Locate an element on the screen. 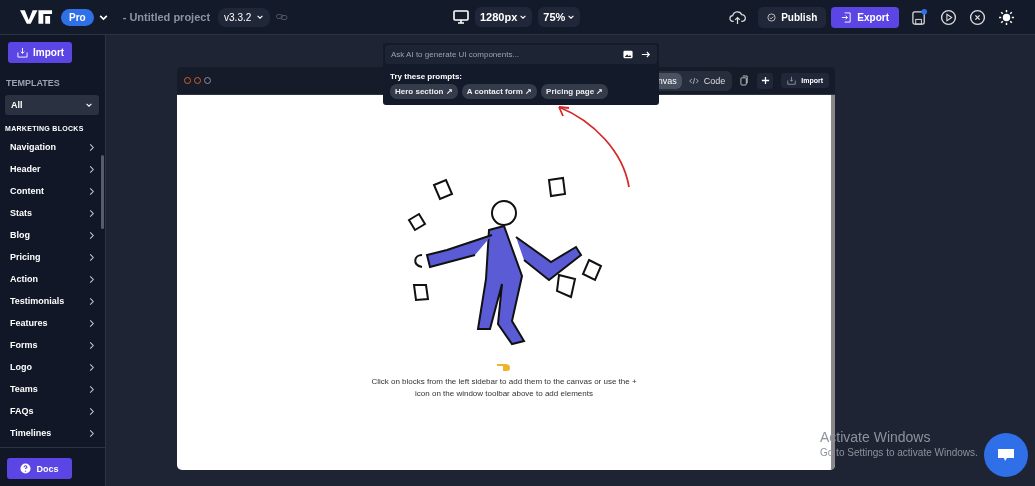  link-icon is located at coordinates (282, 17).